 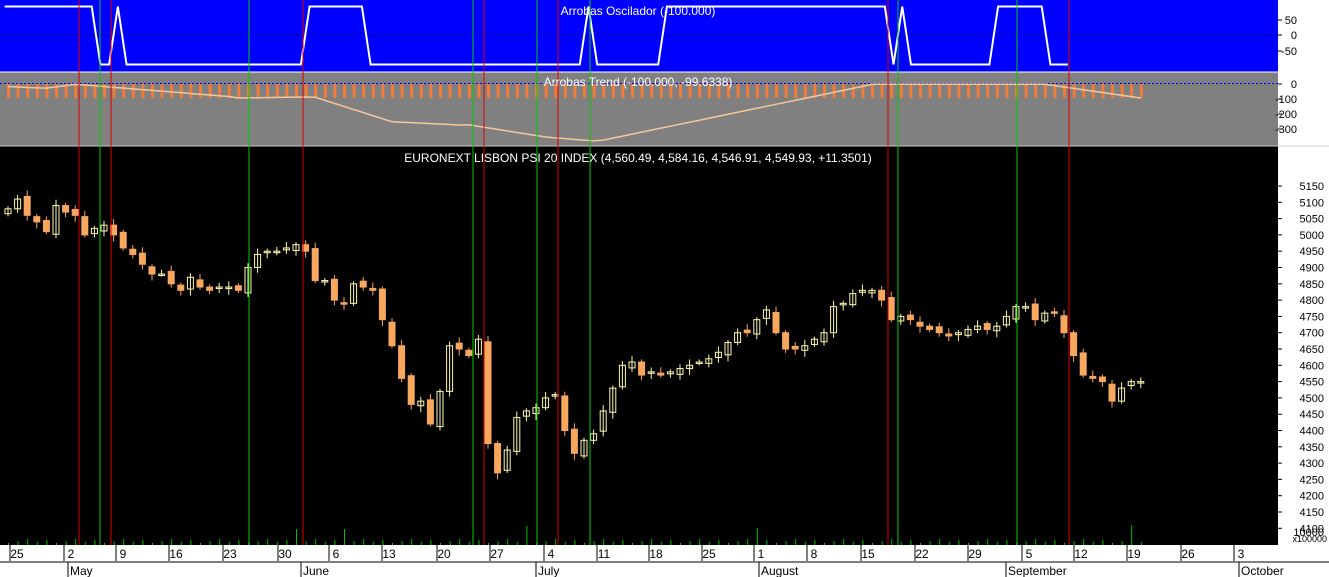 I want to click on oscillator-title: Arrobas Oscilador (-100.000), so click(x=638, y=11).